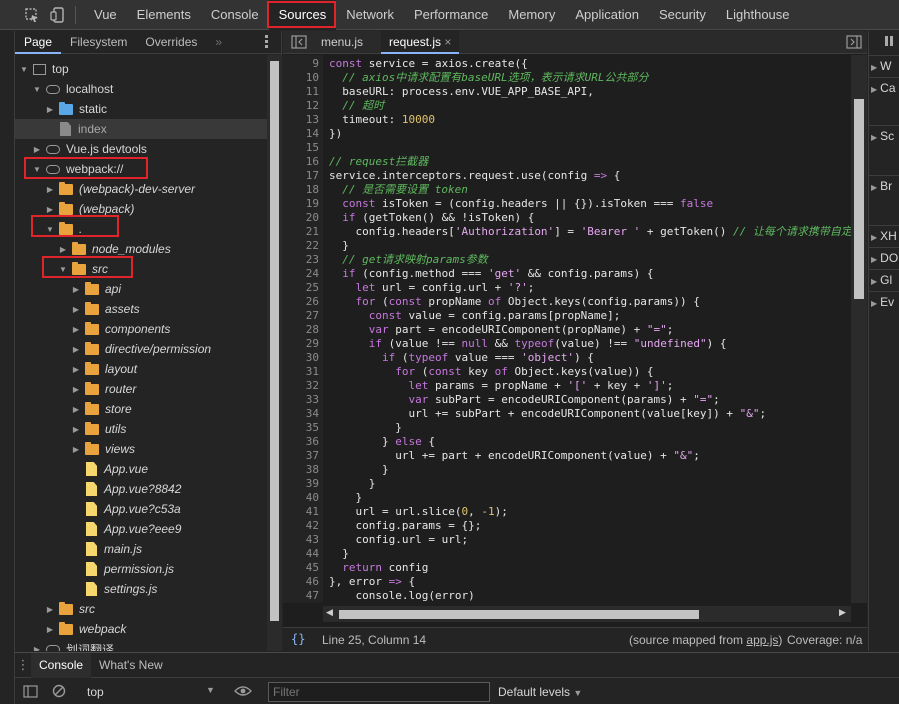 The width and height of the screenshot is (899, 704). I want to click on debugger-section: ▶ Sc, so click(884, 135).